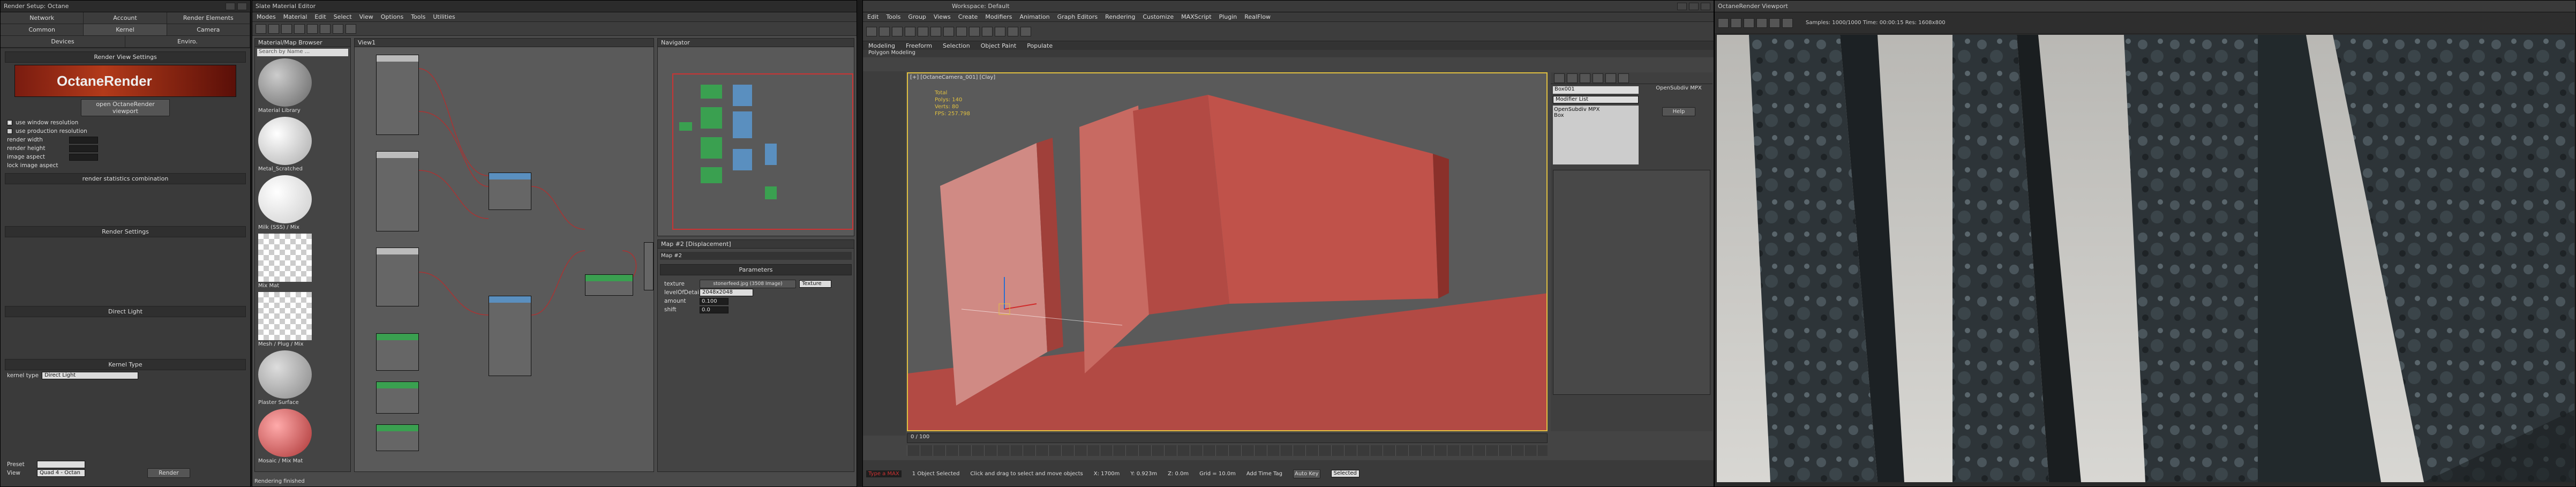 Image resolution: width=2576 pixels, height=487 pixels. Describe the element at coordinates (952, 77) in the screenshot. I see `viewport-label: [+] [OctaneCamera_001] [Clay]` at that location.